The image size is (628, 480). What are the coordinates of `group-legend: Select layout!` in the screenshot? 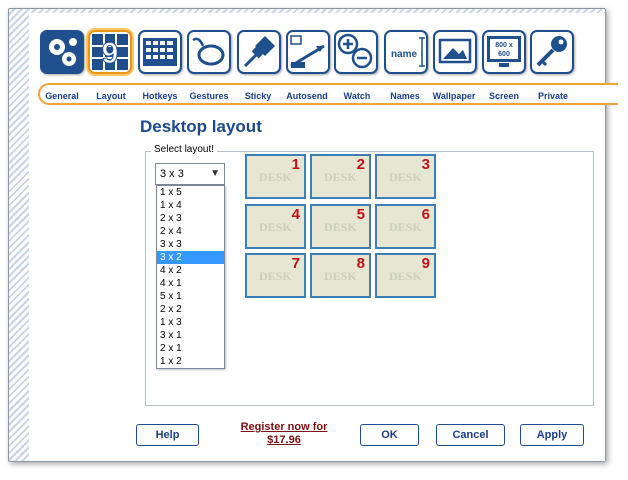 It's located at (184, 149).